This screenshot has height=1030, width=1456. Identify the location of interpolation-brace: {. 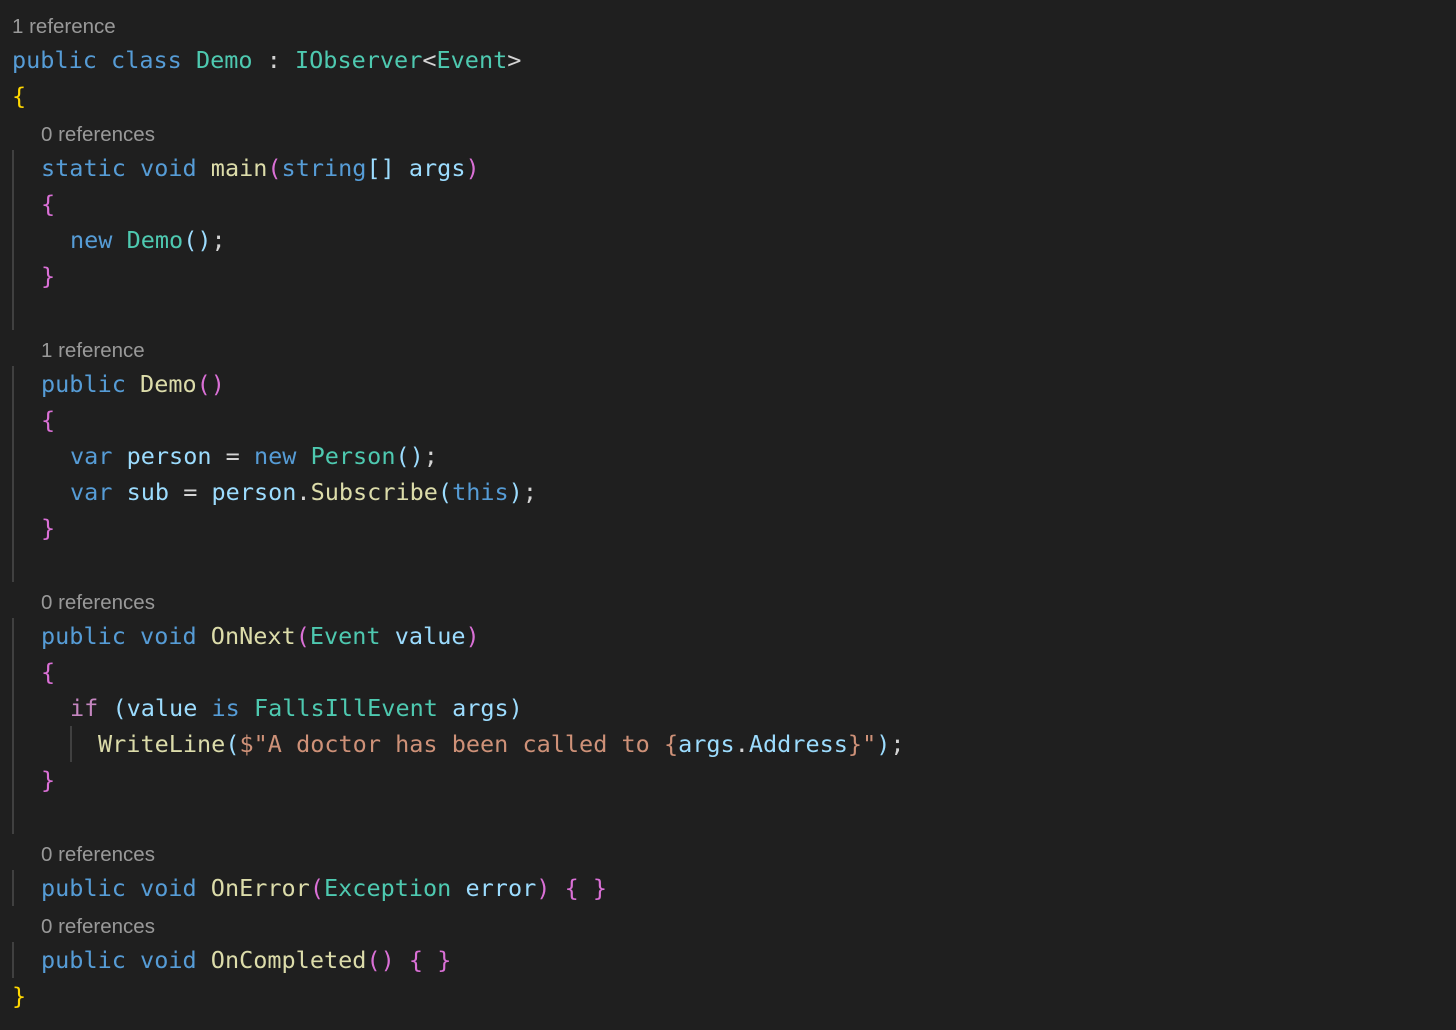
(671, 744).